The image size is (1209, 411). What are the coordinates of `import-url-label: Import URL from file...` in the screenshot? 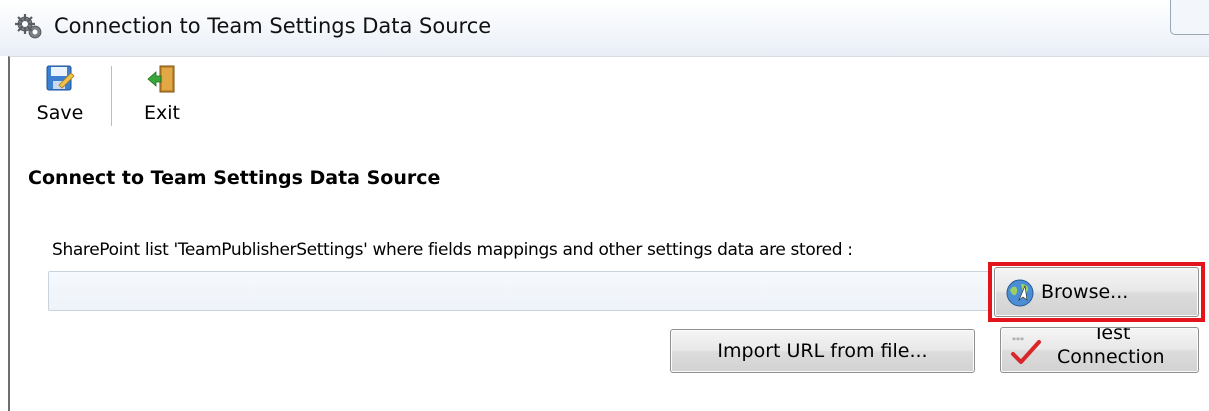 It's located at (822, 351).